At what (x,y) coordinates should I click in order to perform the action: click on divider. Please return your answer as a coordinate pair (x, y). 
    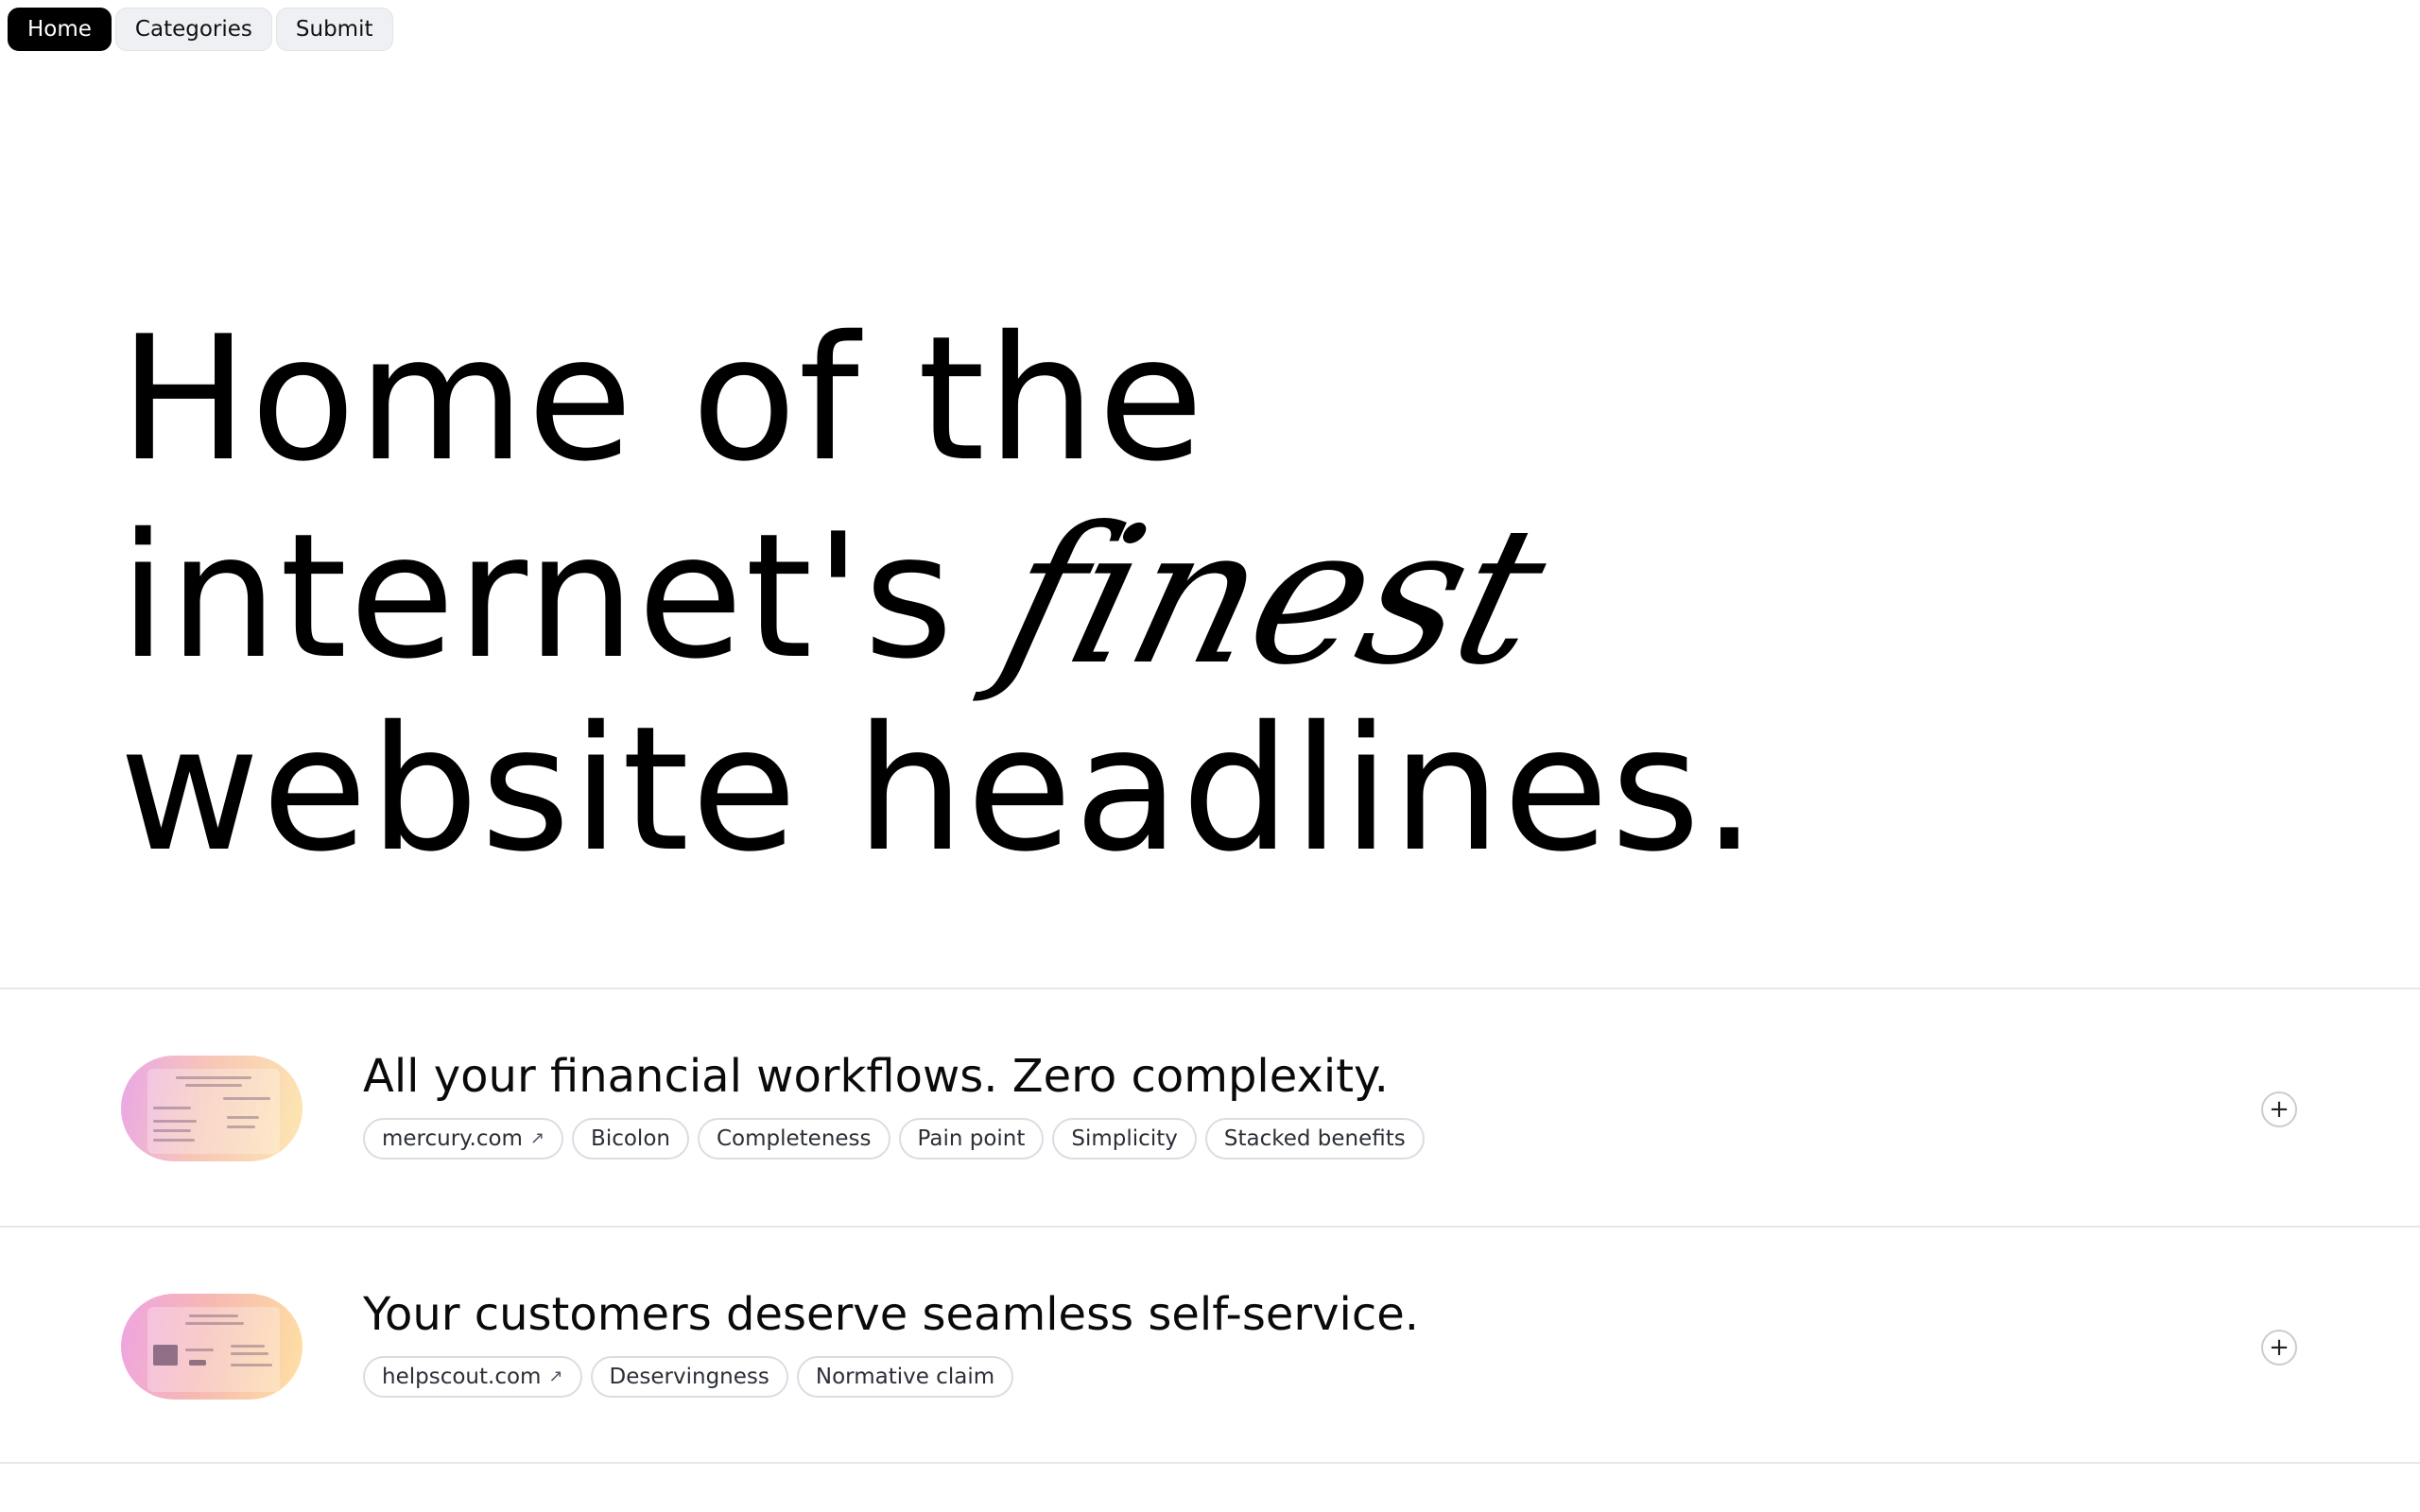
    Looking at the image, I should click on (1210, 1463).